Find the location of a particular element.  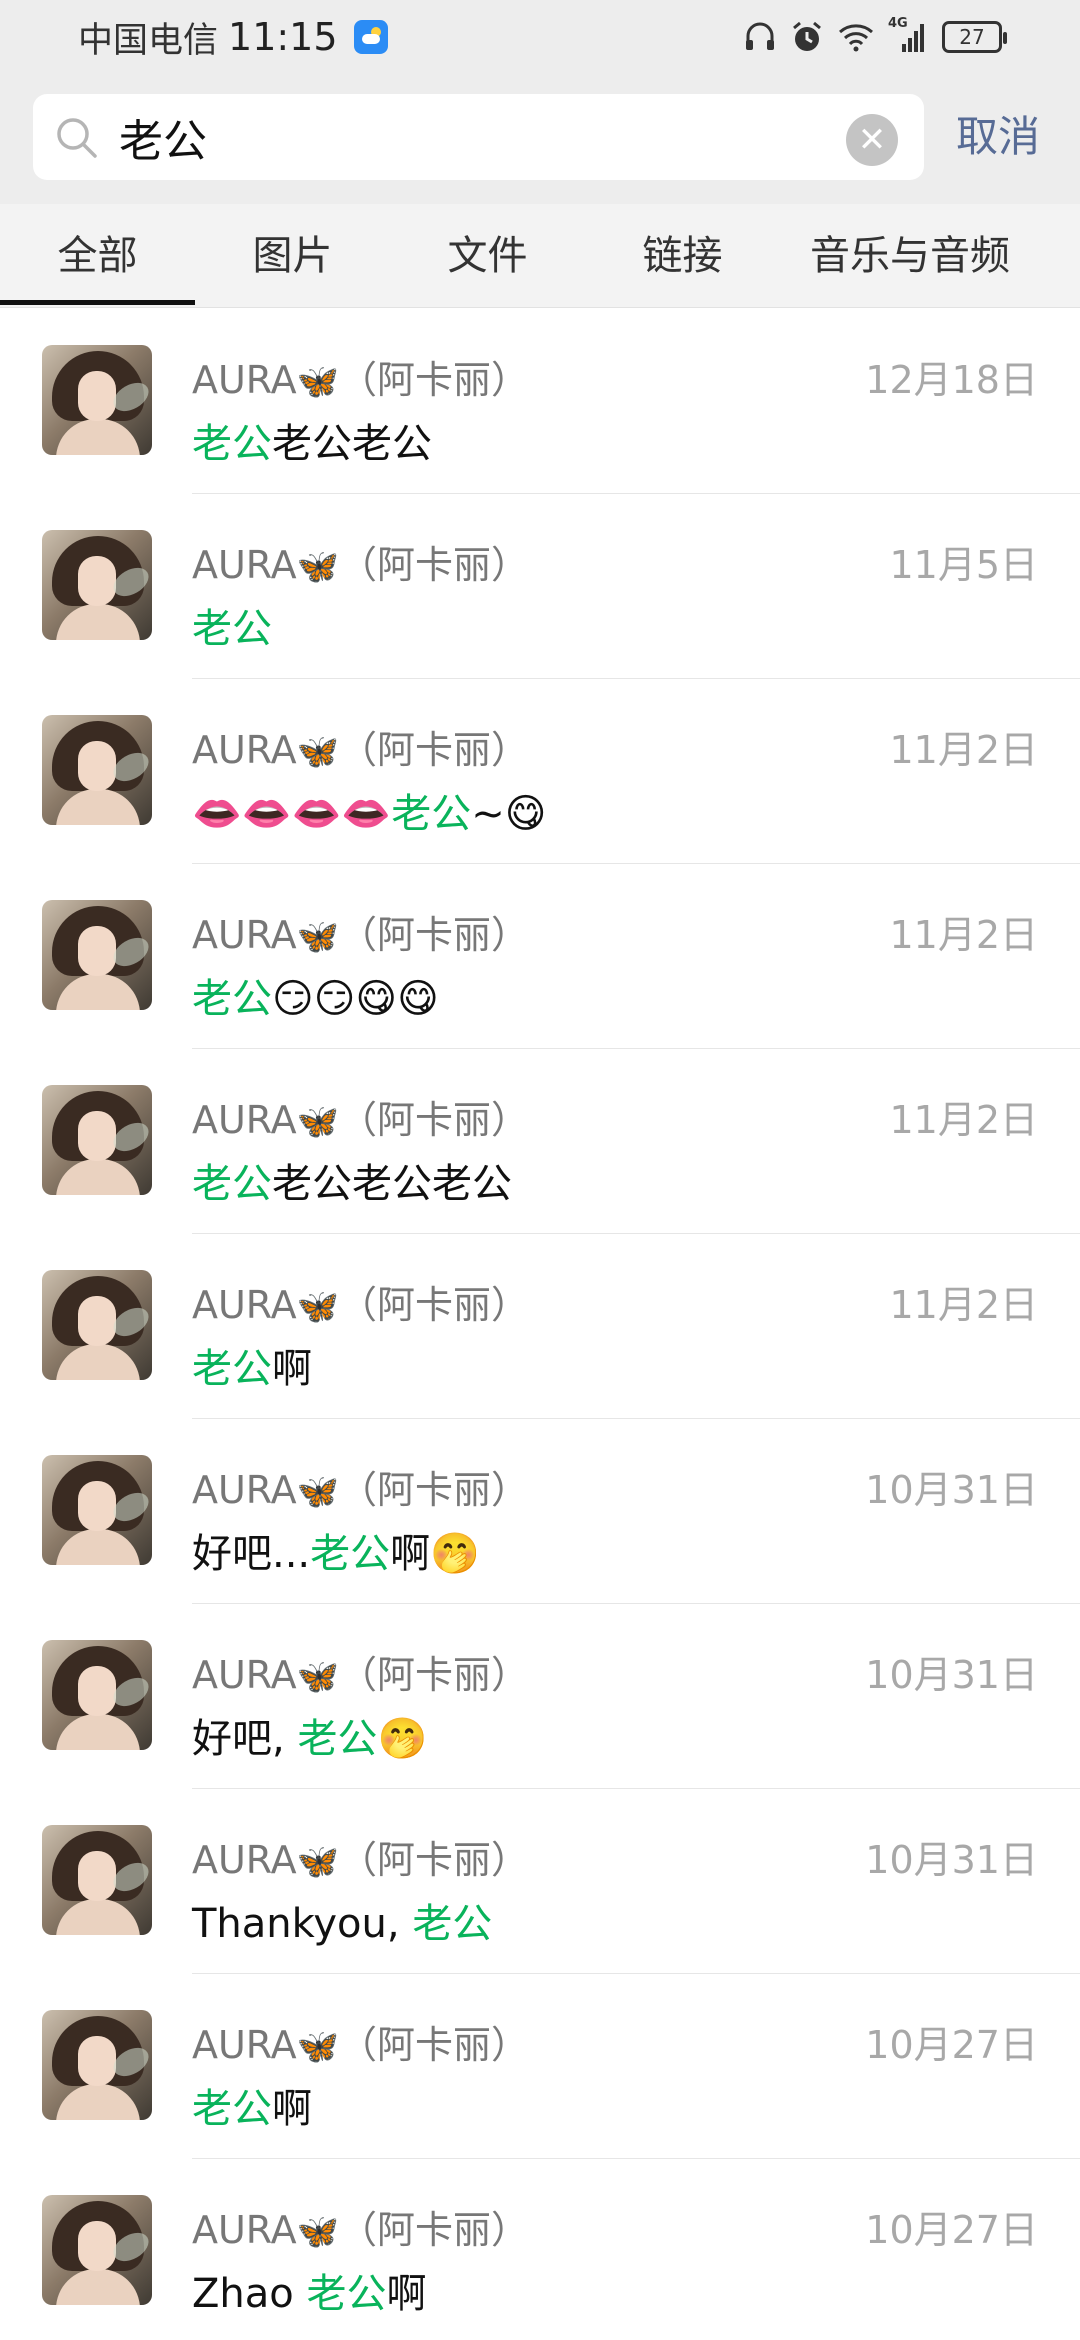

tab-files: 文件 is located at coordinates (487, 256).